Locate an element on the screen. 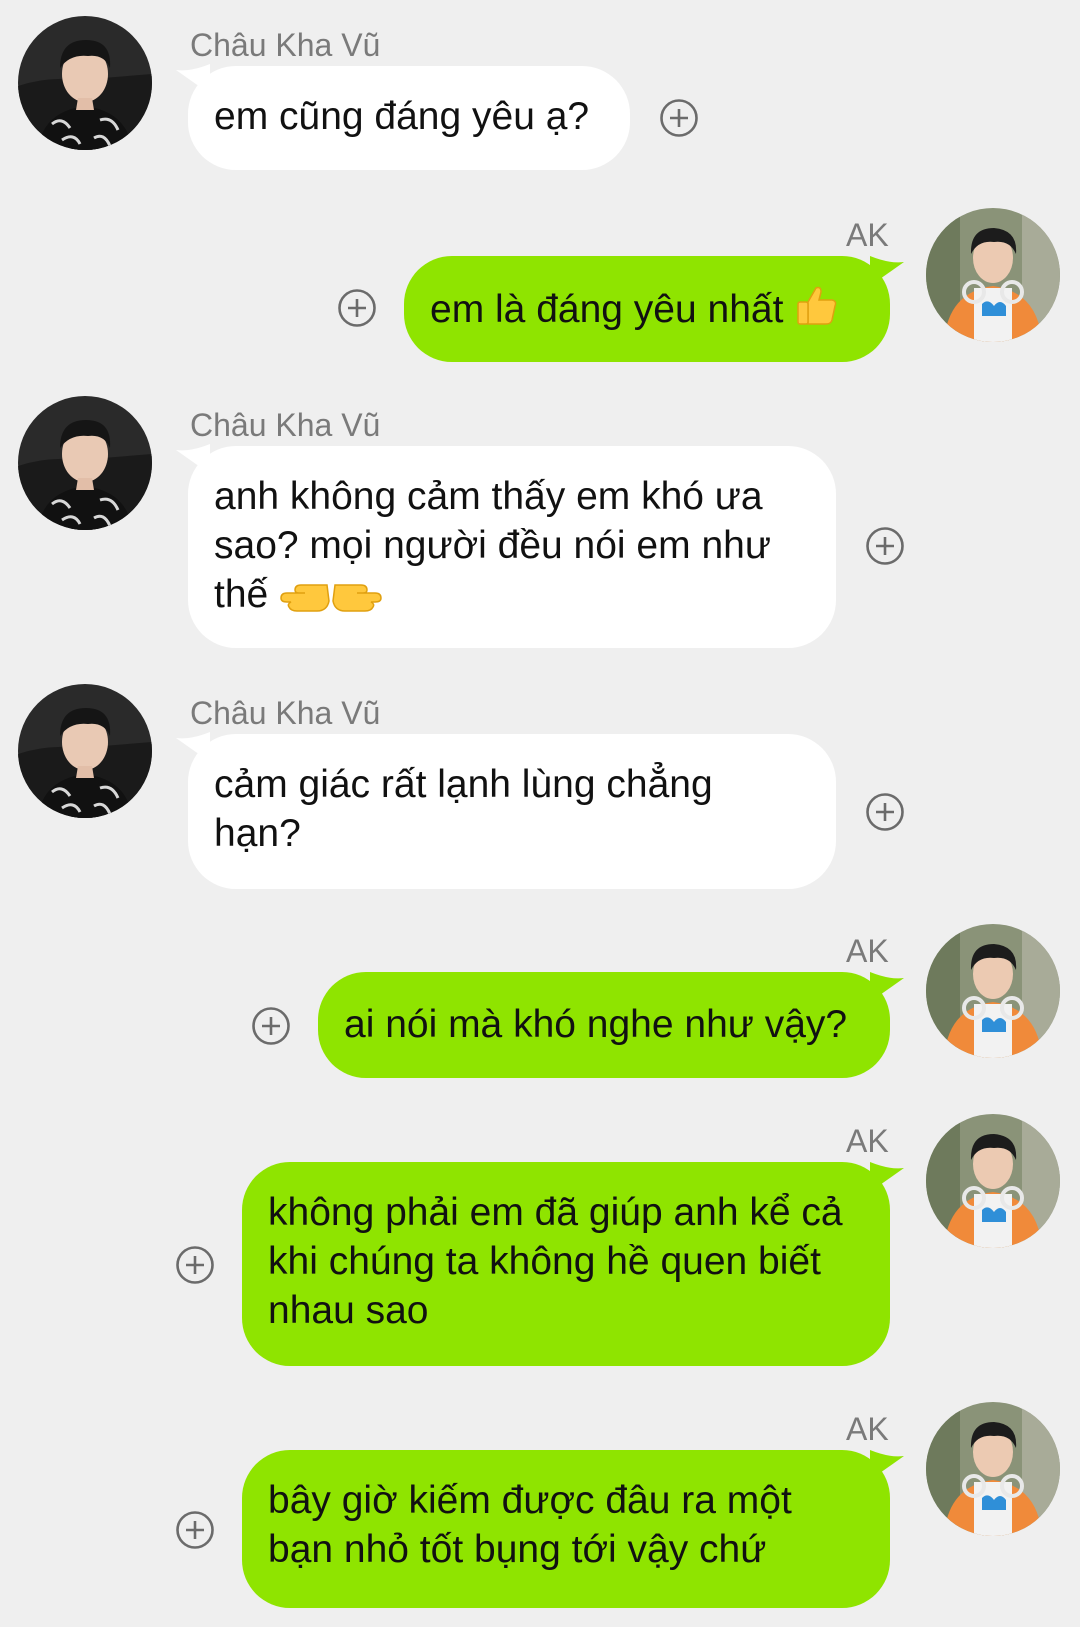  message-text: em là đáng yêu nhất is located at coordinates (607, 309).